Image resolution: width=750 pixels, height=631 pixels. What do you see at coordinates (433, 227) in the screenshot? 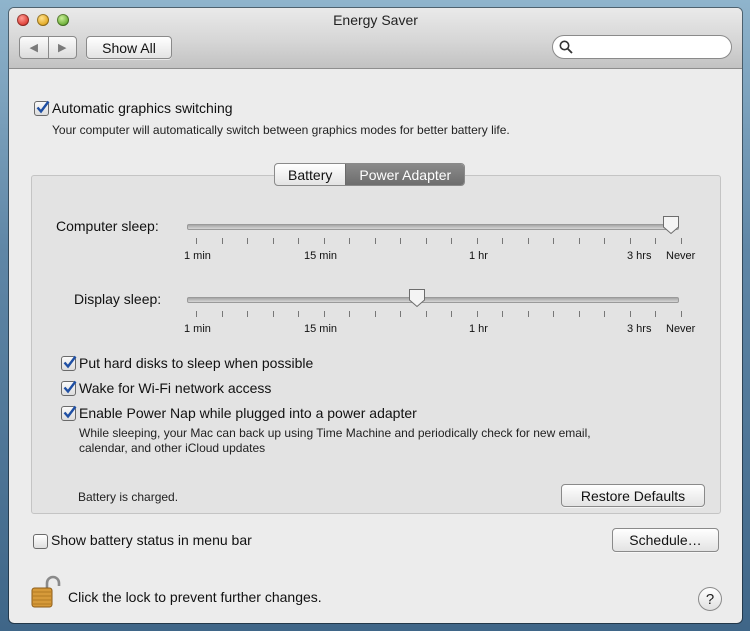
I see `computer-sleep-track` at bounding box center [433, 227].